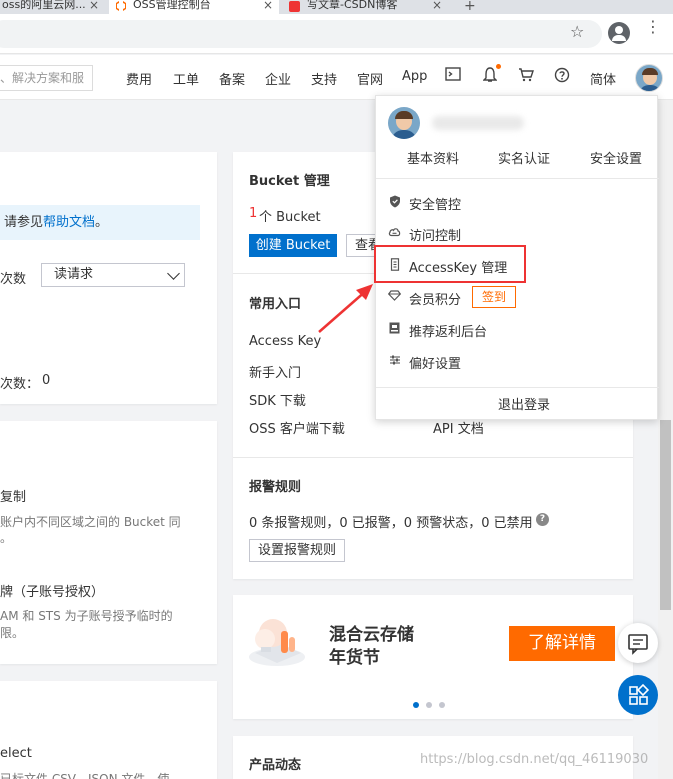 This screenshot has height=779, width=673. I want to click on console-top-nav: 、解决方案和服 费用 工单 备案 企业 支持 官网 App 简体, so click(336, 77).